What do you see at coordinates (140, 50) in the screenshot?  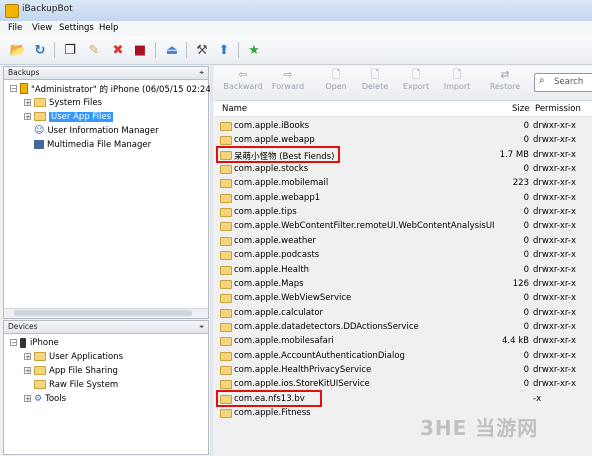 I see `export-icon: ■` at bounding box center [140, 50].